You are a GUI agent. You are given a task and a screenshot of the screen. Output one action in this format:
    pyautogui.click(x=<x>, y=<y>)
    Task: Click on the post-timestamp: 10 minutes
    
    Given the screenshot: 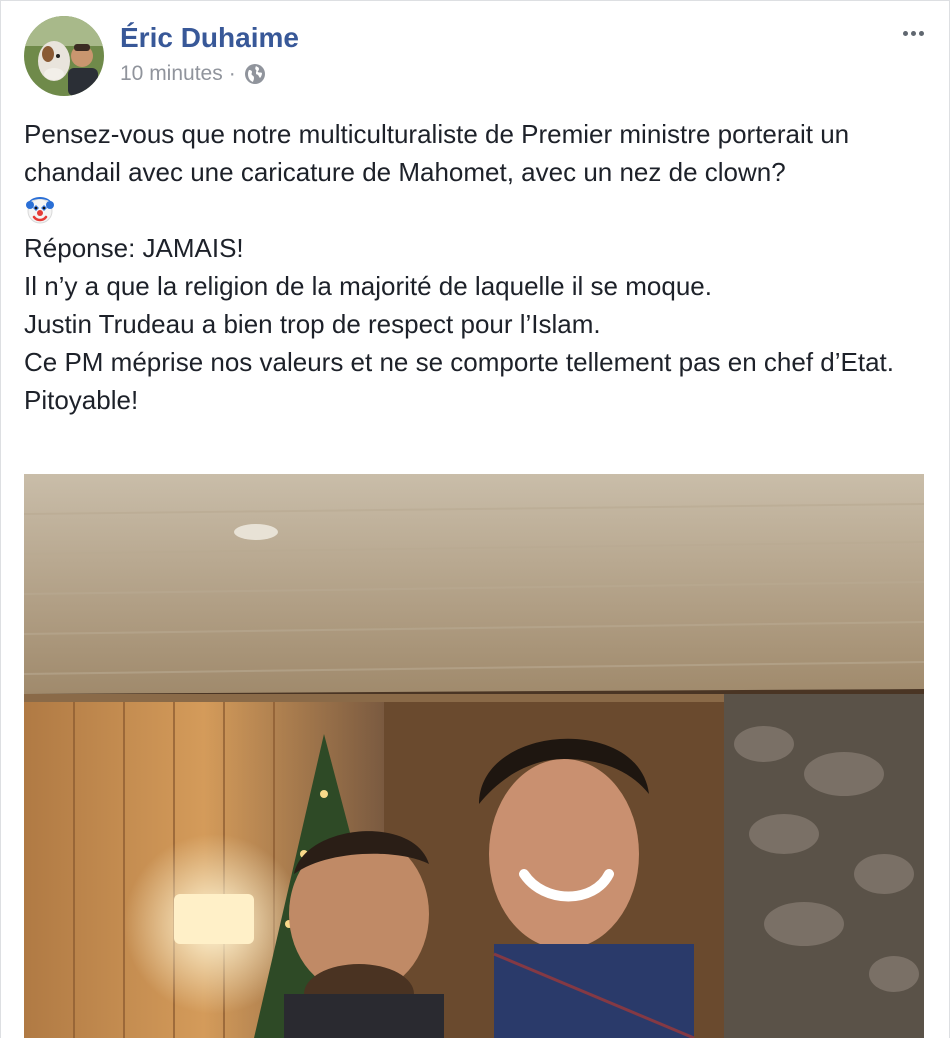 What is the action you would take?
    pyautogui.click(x=171, y=74)
    